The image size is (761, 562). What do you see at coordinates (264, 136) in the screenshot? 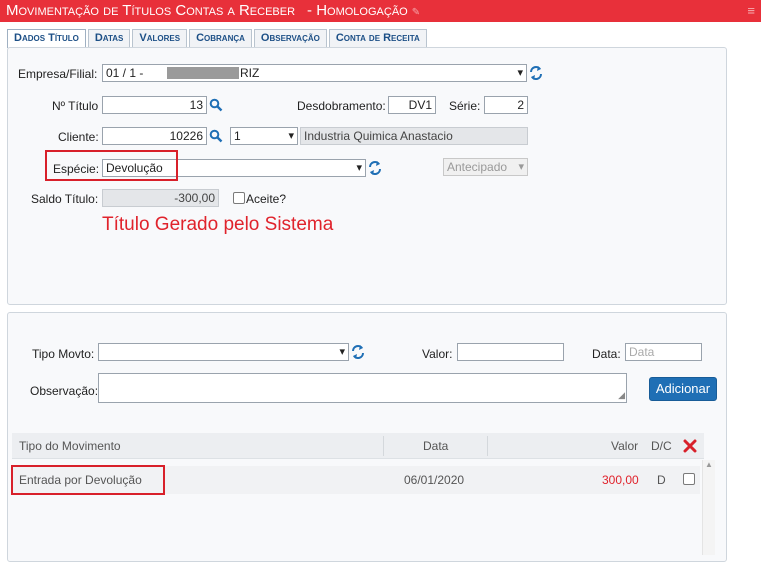
I see `cliente-unit-select: 1 ▾` at bounding box center [264, 136].